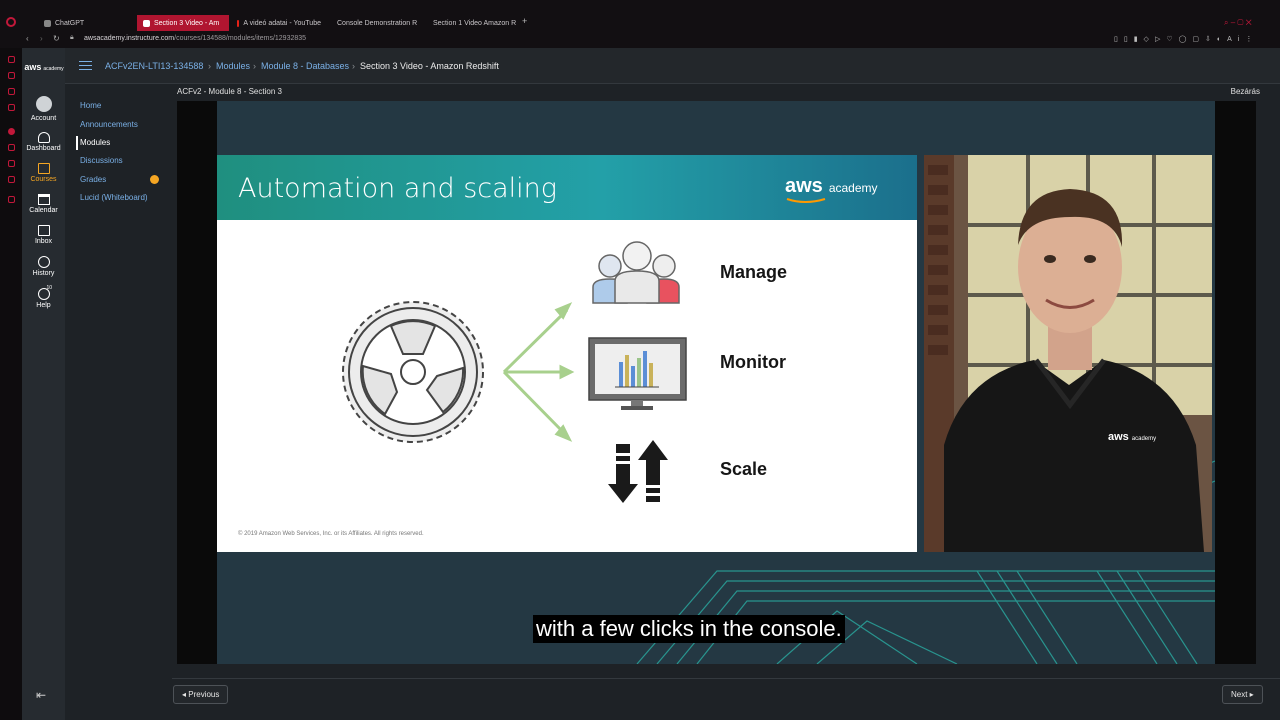 The image size is (1280, 720). I want to click on lock-icon: 🔒︎, so click(72, 37).